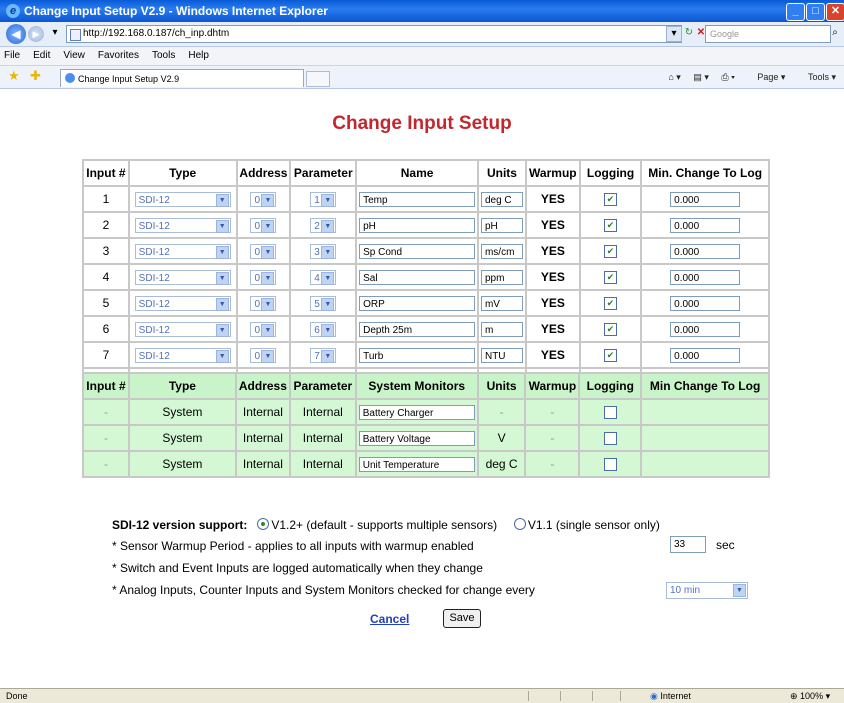  Describe the element at coordinates (182, 173) in the screenshot. I see `column-header: Type` at that location.